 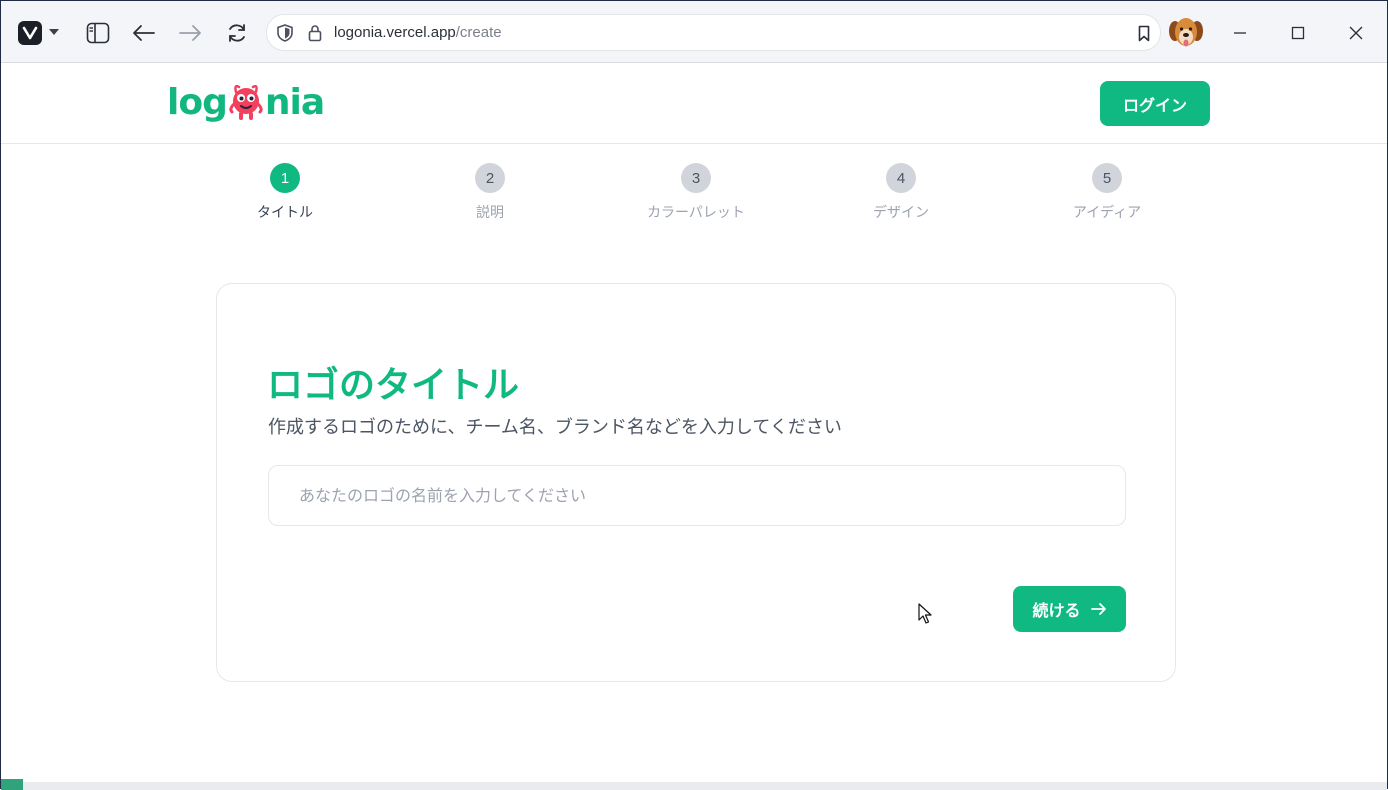 I want to click on back-arrow-icon, so click(x=144, y=33).